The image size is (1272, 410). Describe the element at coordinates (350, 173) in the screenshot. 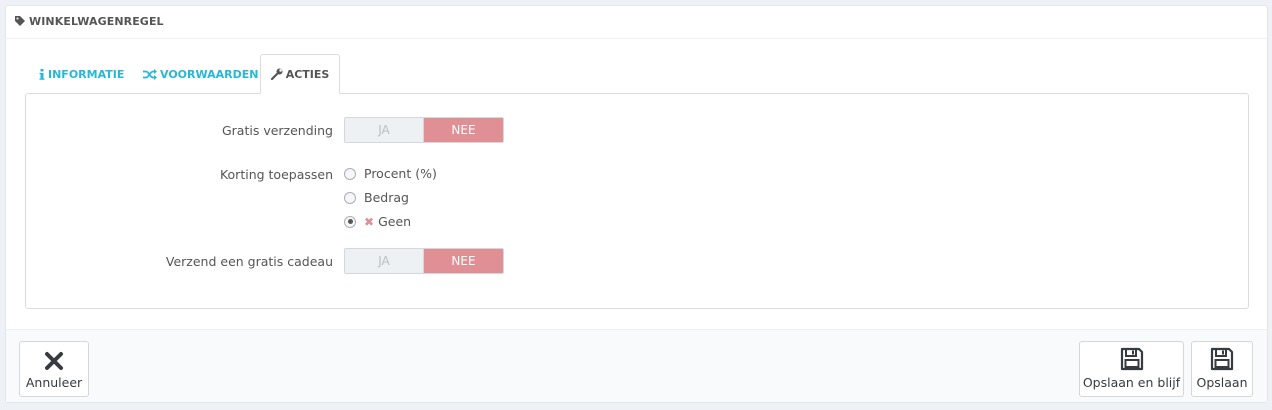

I see `percent-radio` at that location.